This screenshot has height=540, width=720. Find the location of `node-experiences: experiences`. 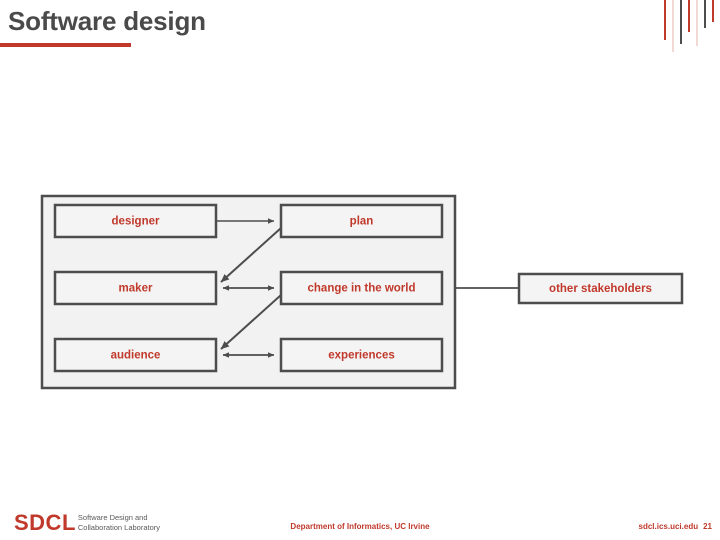

node-experiences: experiences is located at coordinates (361, 355).